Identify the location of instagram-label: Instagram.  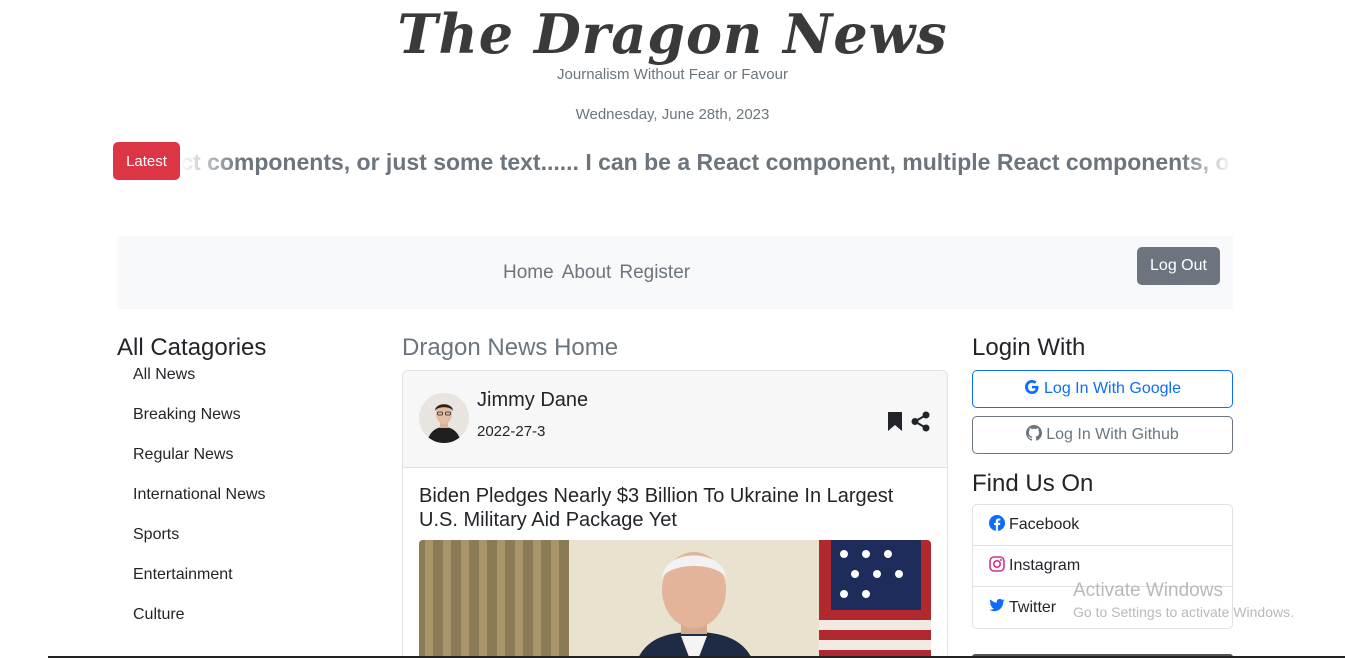
(1045, 565).